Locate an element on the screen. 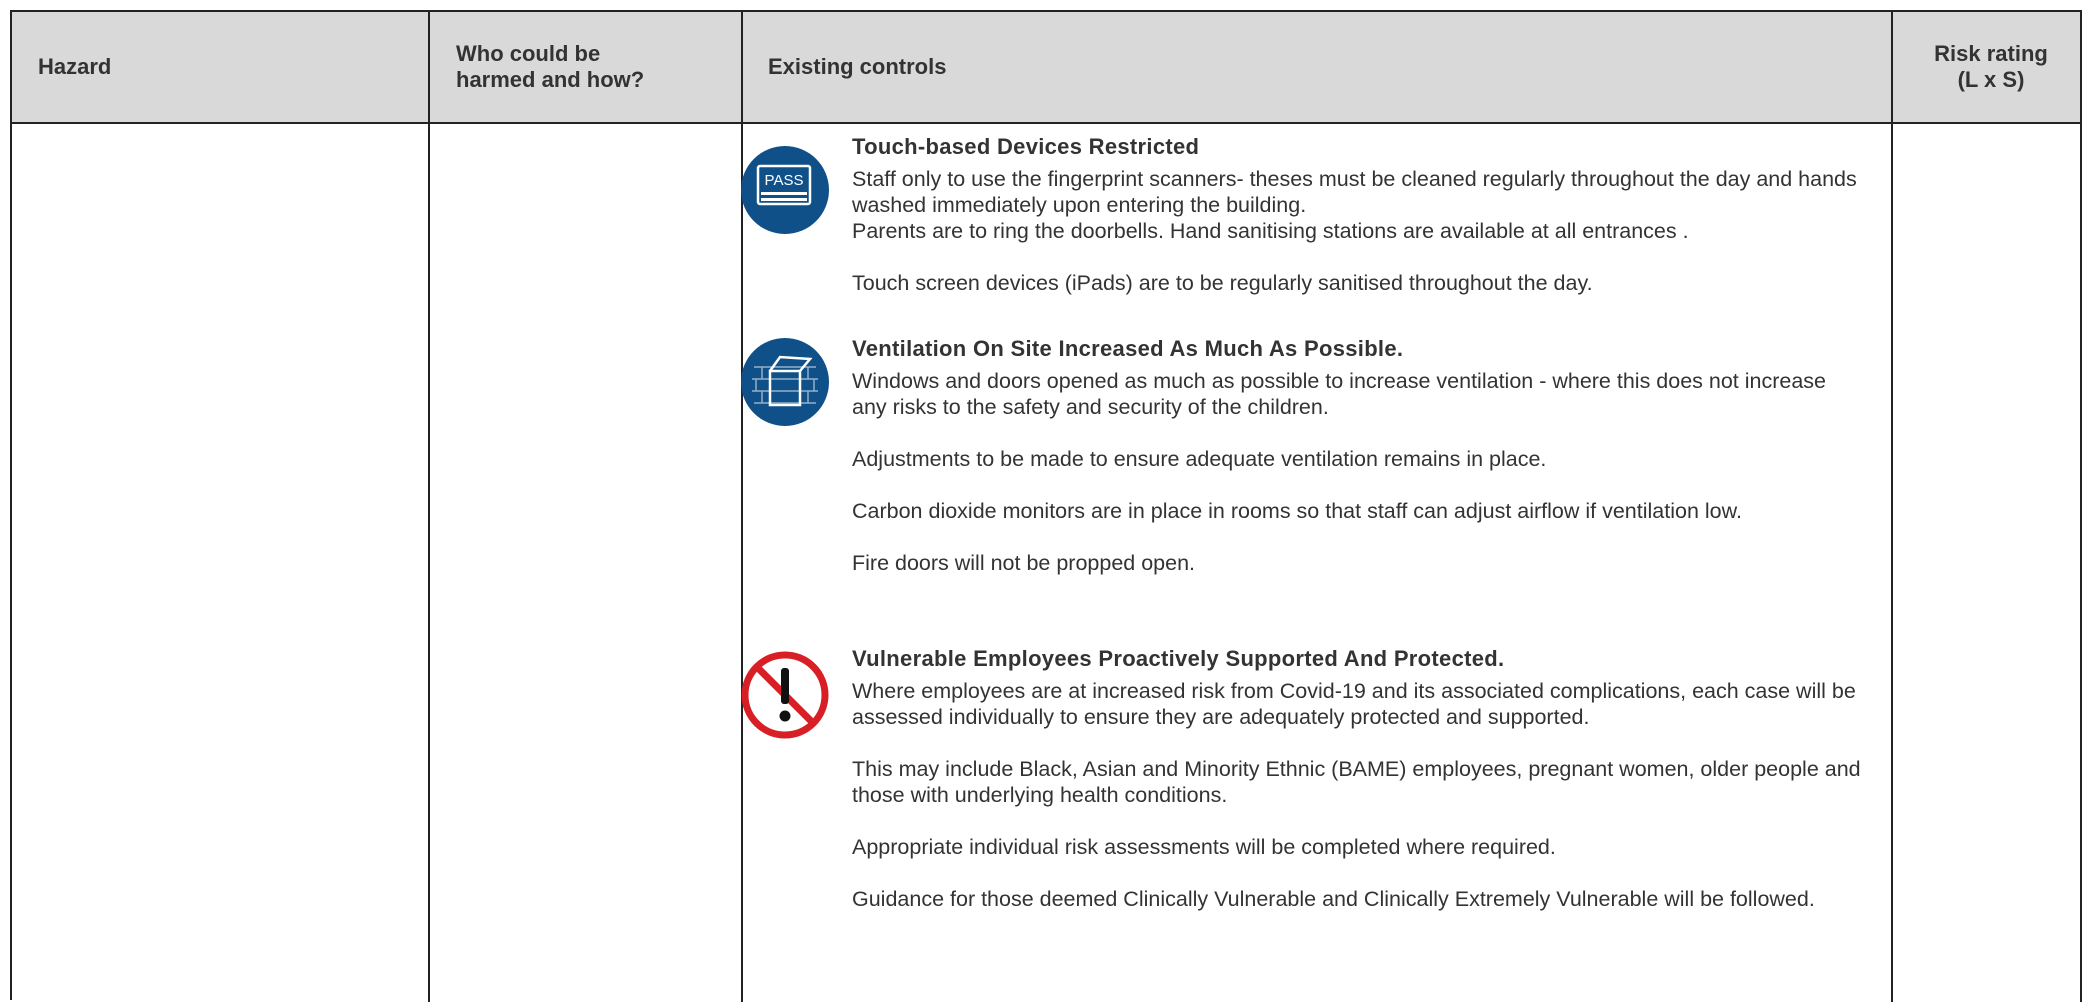 This screenshot has height=1002, width=2082. header-who-line2: harmed and how? is located at coordinates (550, 79).